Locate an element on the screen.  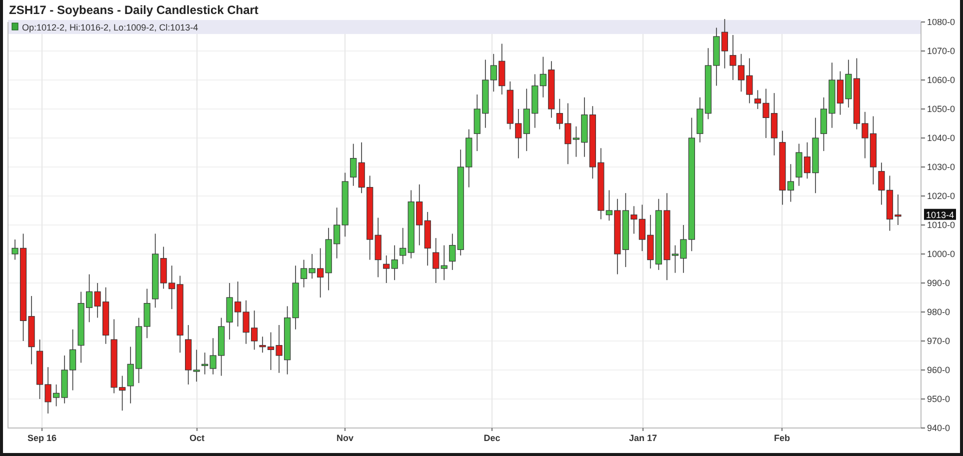
y-axis-label: 1020-0 is located at coordinates (941, 196).